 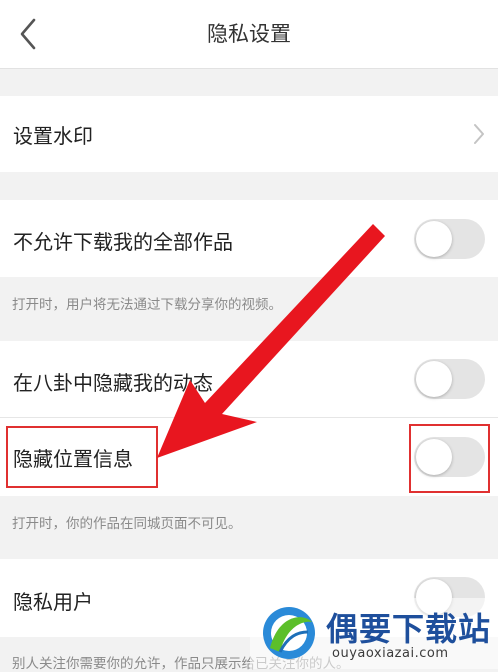 I want to click on site-watermark: 偶要下载站 ouyaoxiazai.com, so click(x=374, y=633).